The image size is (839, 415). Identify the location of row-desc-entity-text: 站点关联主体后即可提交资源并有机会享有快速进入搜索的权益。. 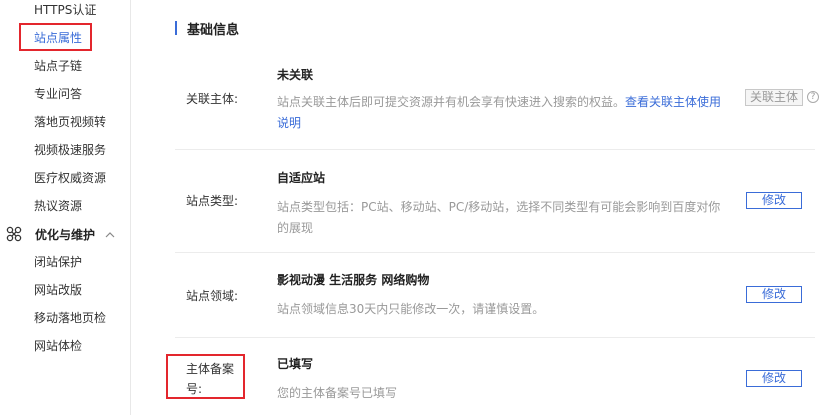
(451, 102).